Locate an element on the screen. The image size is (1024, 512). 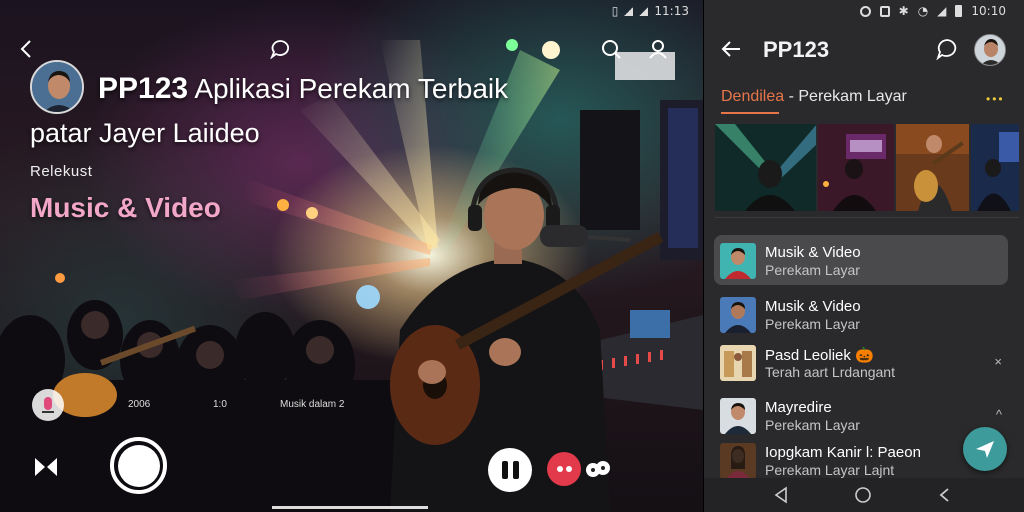
mic-toggle-icon is located at coordinates (48, 405).